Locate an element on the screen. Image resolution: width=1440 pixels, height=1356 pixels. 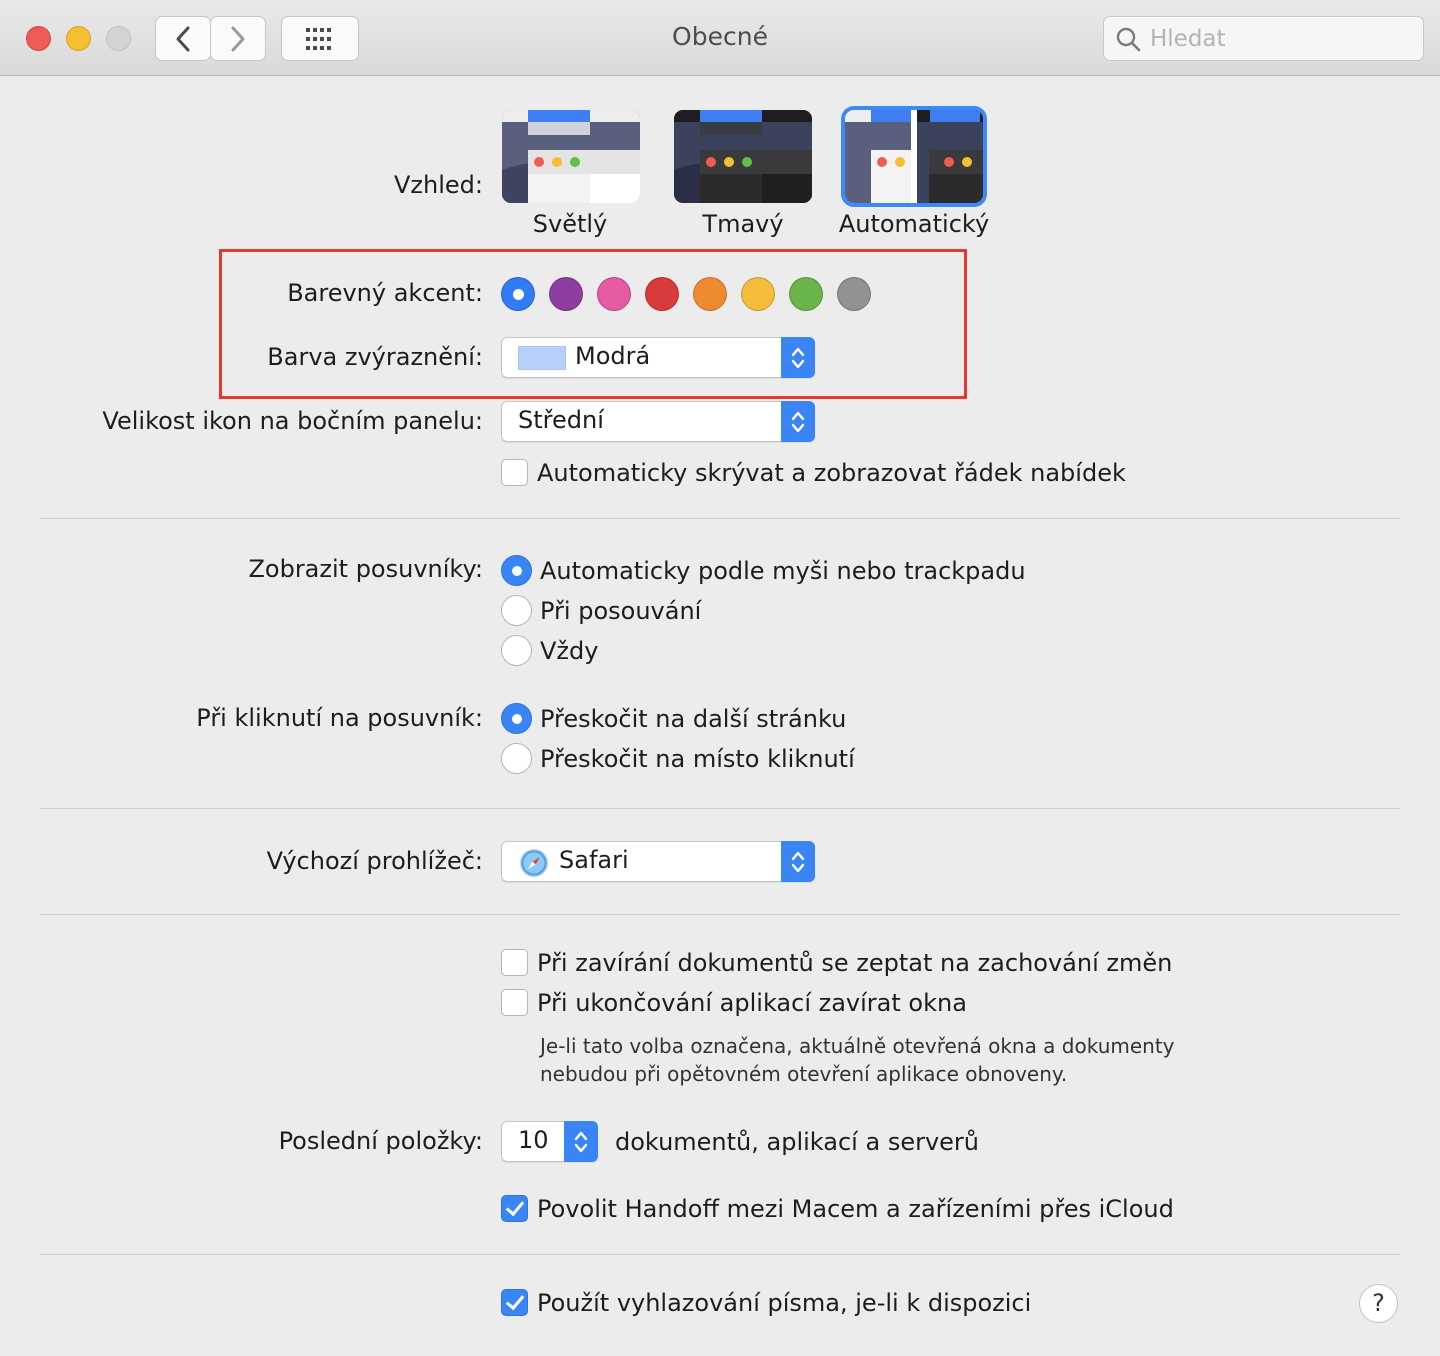
dark-appearance-thumbnail is located at coordinates (743, 156).